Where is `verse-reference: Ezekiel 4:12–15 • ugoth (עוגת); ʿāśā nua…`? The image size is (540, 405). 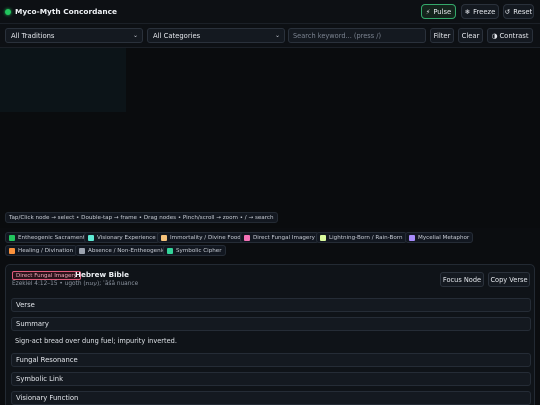 verse-reference: Ezekiel 4:12–15 • ugoth (עוגת); ʿāśā nua… is located at coordinates (75, 284).